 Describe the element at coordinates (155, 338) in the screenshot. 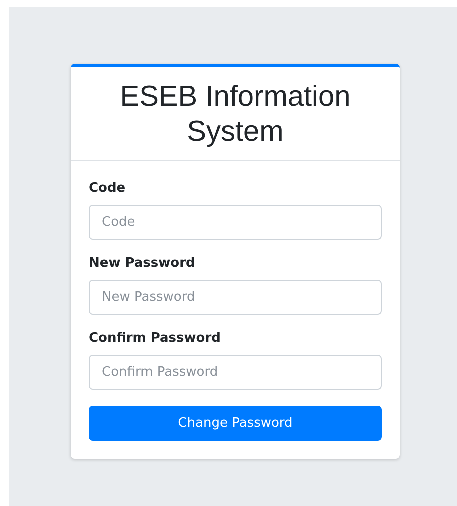

I see `field-label: Confirm Password` at that location.